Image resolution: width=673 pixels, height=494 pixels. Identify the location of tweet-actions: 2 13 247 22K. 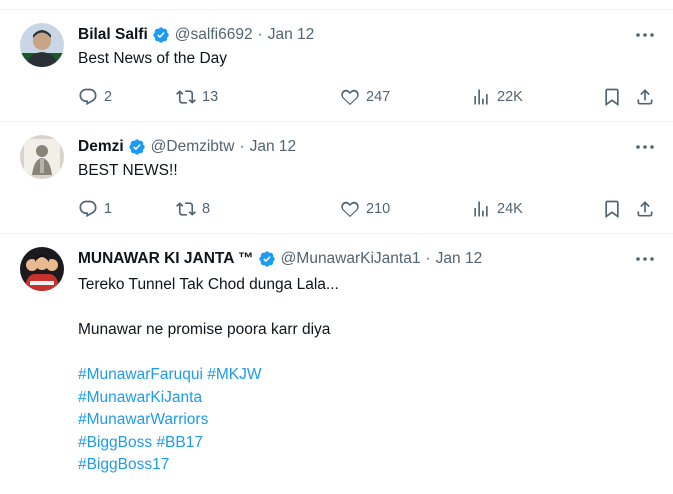
(368, 97).